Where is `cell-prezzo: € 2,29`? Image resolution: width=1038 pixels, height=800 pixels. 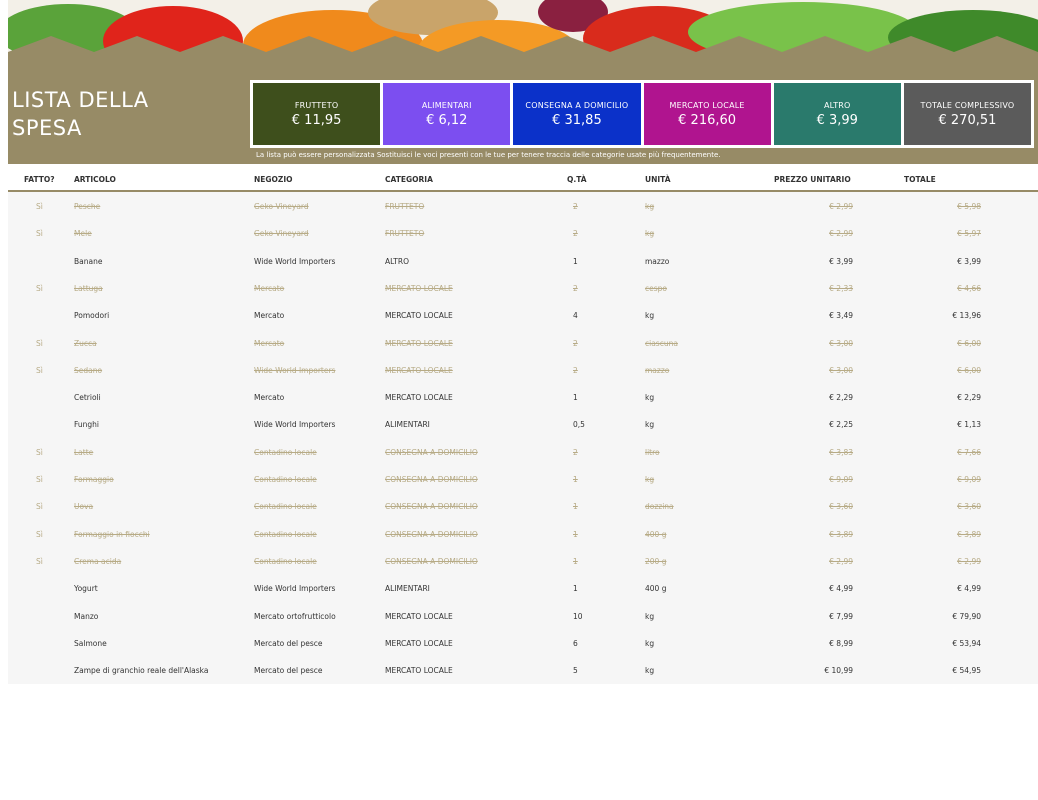
cell-prezzo: € 2,29 is located at coordinates (841, 397).